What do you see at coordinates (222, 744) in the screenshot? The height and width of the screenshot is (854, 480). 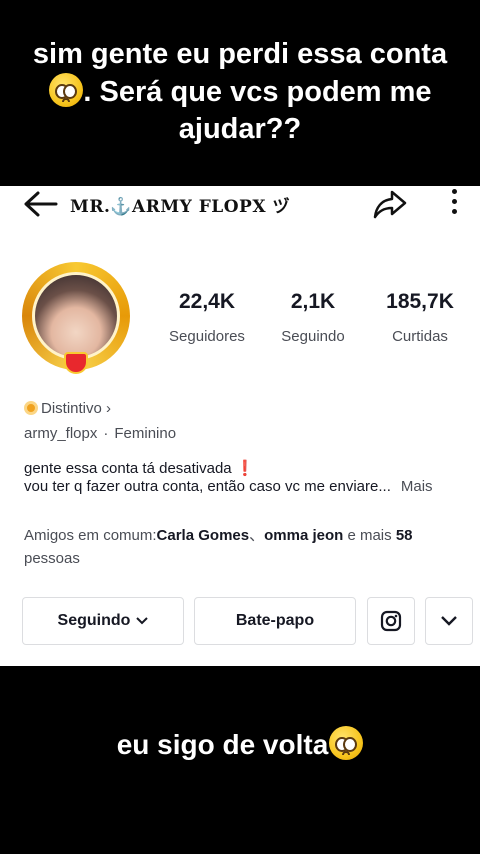 I see `caption-bottom-text: eu sigo de volta` at bounding box center [222, 744].